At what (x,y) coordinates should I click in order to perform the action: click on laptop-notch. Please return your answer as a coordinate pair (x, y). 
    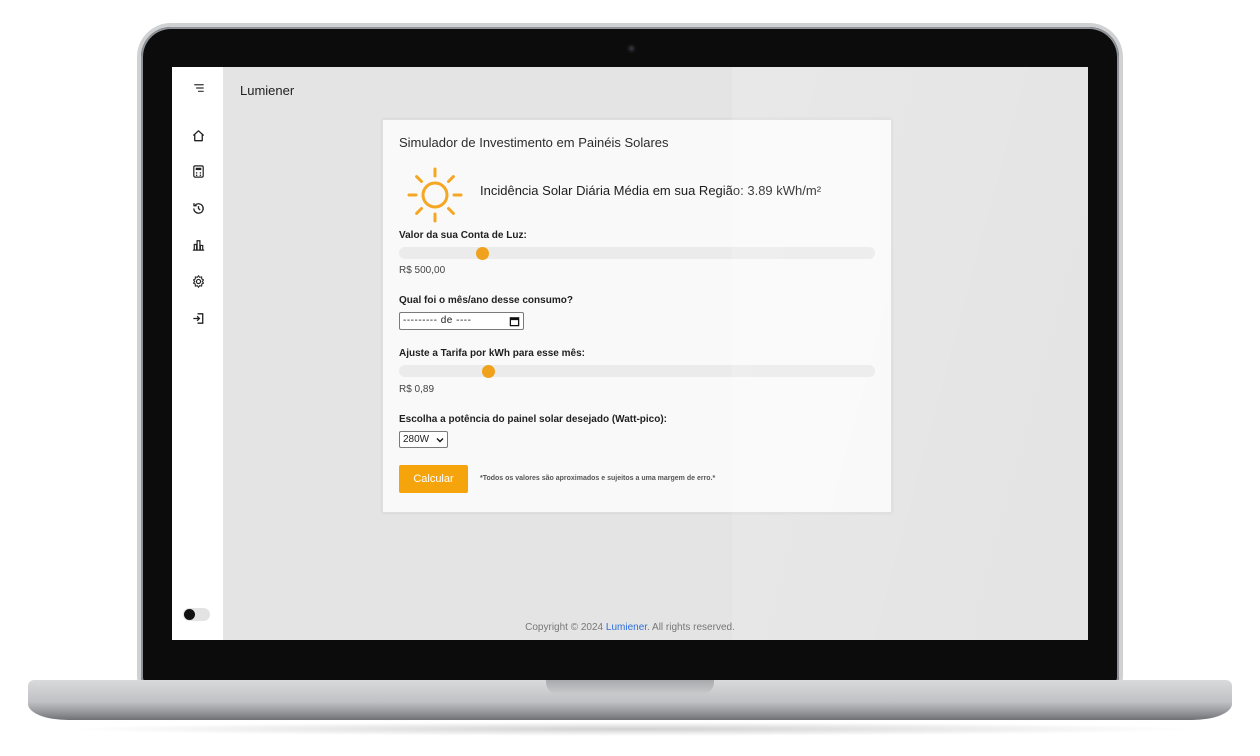
    Looking at the image, I should click on (630, 687).